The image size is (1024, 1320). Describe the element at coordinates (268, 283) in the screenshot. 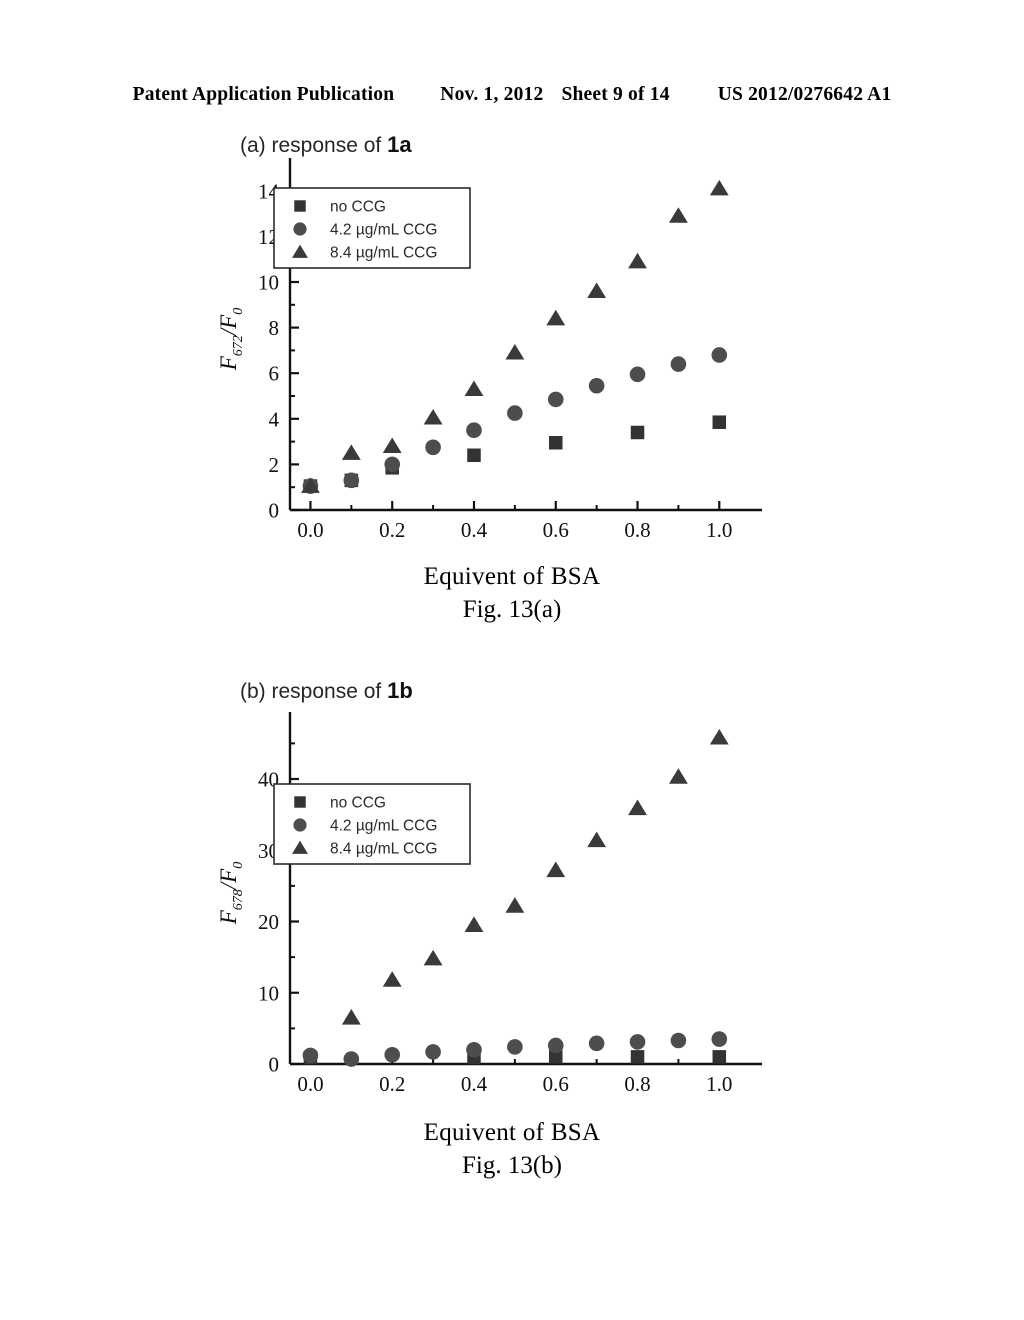

I see `y-tick-label: 10` at that location.